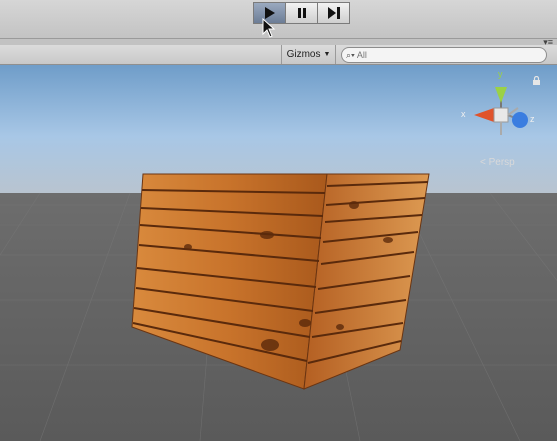 Image resolution: width=557 pixels, height=441 pixels. I want to click on z-axis-cone, so click(520, 120).